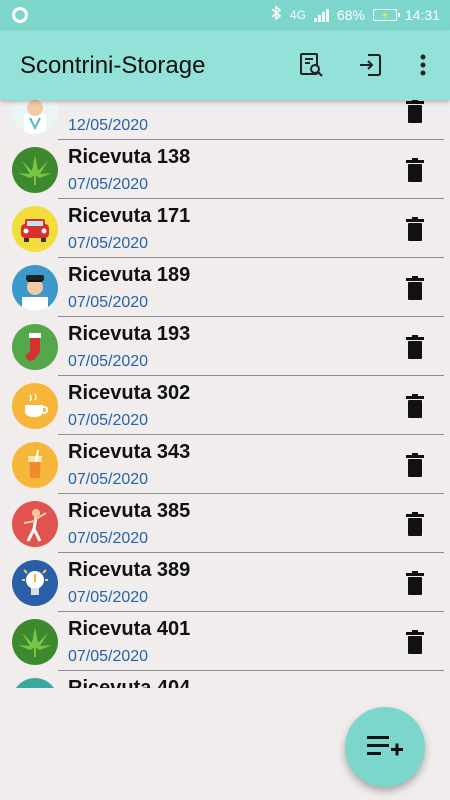 The height and width of the screenshot is (800, 450). I want to click on playlist-add-icon, so click(385, 746).